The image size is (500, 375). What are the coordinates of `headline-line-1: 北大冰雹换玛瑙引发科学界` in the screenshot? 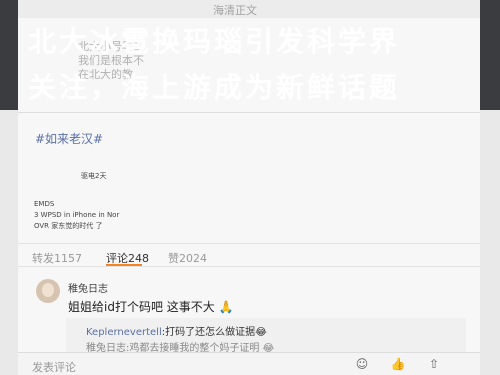 It's located at (214, 41).